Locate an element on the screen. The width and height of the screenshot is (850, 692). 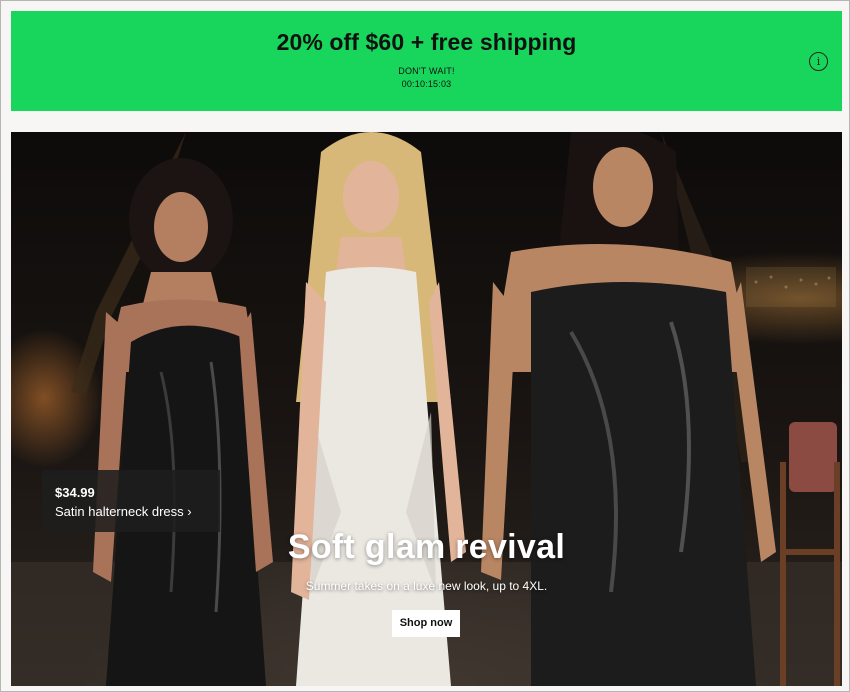
product-price: $34.99 is located at coordinates (75, 492).